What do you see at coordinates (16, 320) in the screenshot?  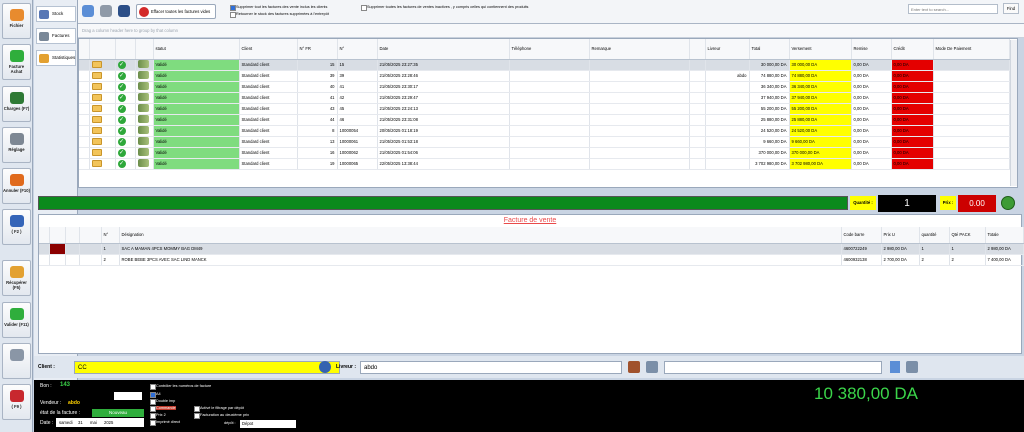 I see `sidebar-button-7: Valider (F11)` at bounding box center [16, 320].